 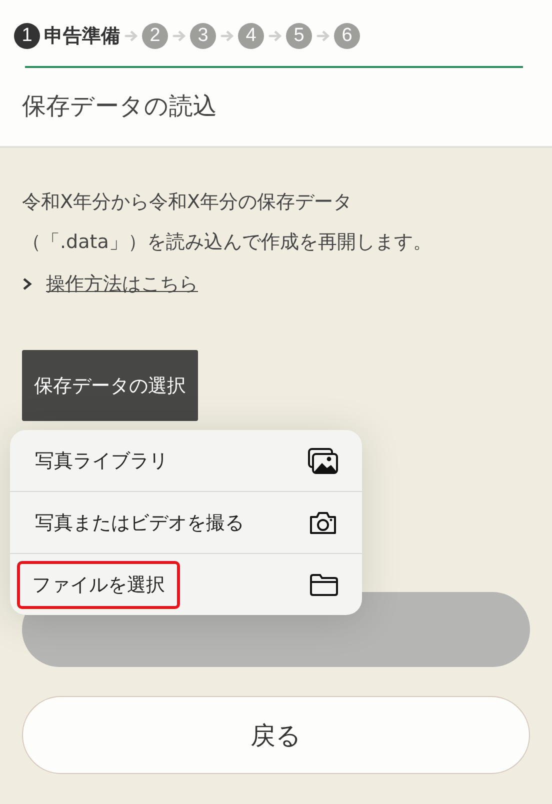 What do you see at coordinates (122, 284) in the screenshot?
I see `help-link: 操作方法はこちら` at bounding box center [122, 284].